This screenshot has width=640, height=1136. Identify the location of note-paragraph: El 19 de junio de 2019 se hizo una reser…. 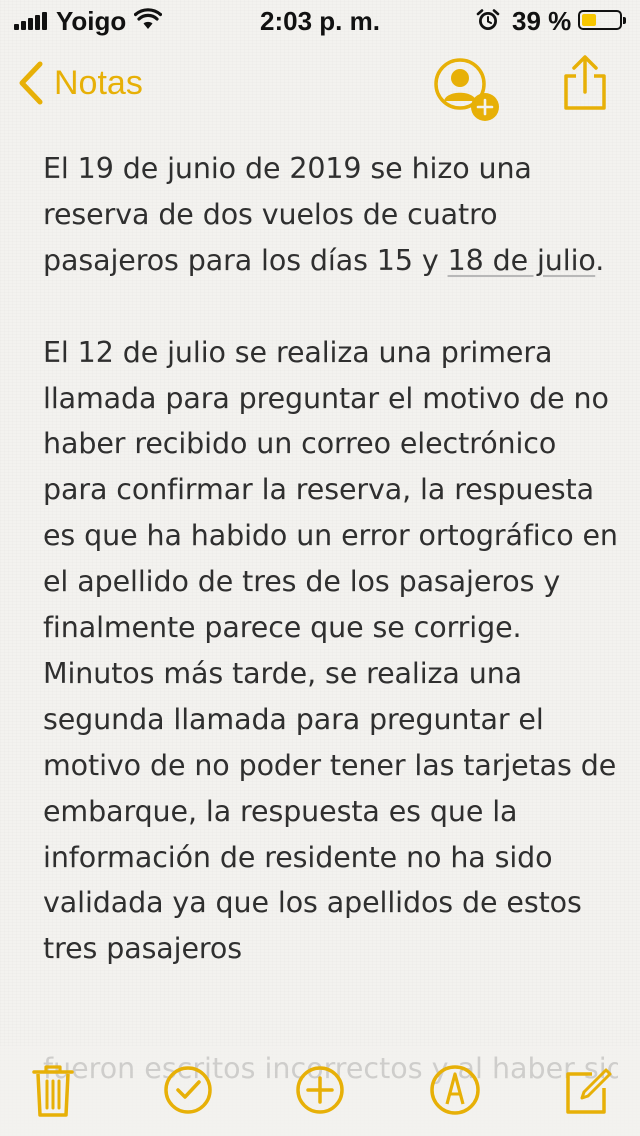
(330, 215).